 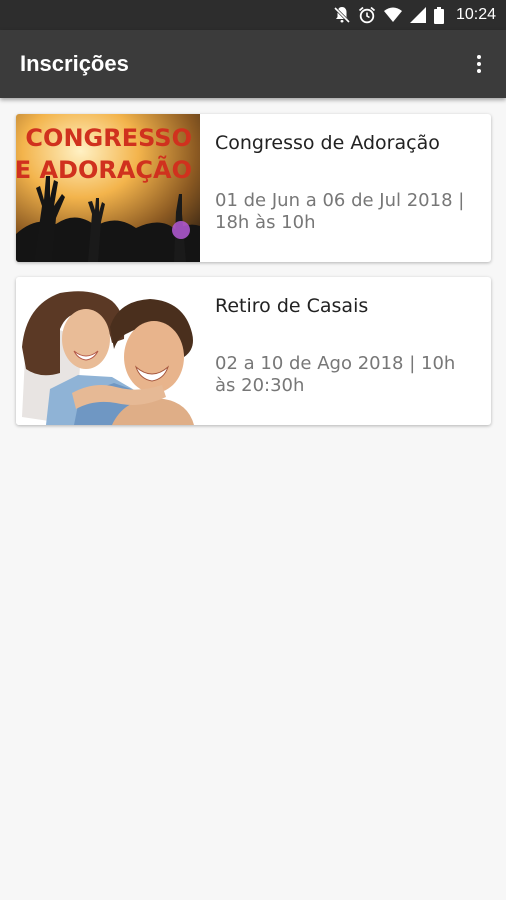 I want to click on signal-icon, so click(x=417, y=15).